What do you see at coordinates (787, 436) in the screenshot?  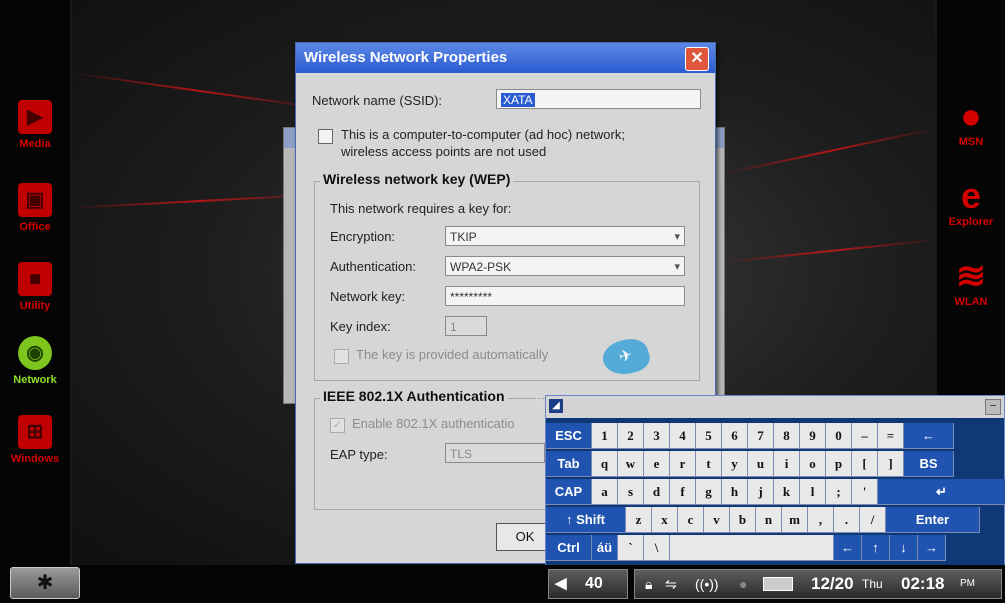 I see `key: 8` at bounding box center [787, 436].